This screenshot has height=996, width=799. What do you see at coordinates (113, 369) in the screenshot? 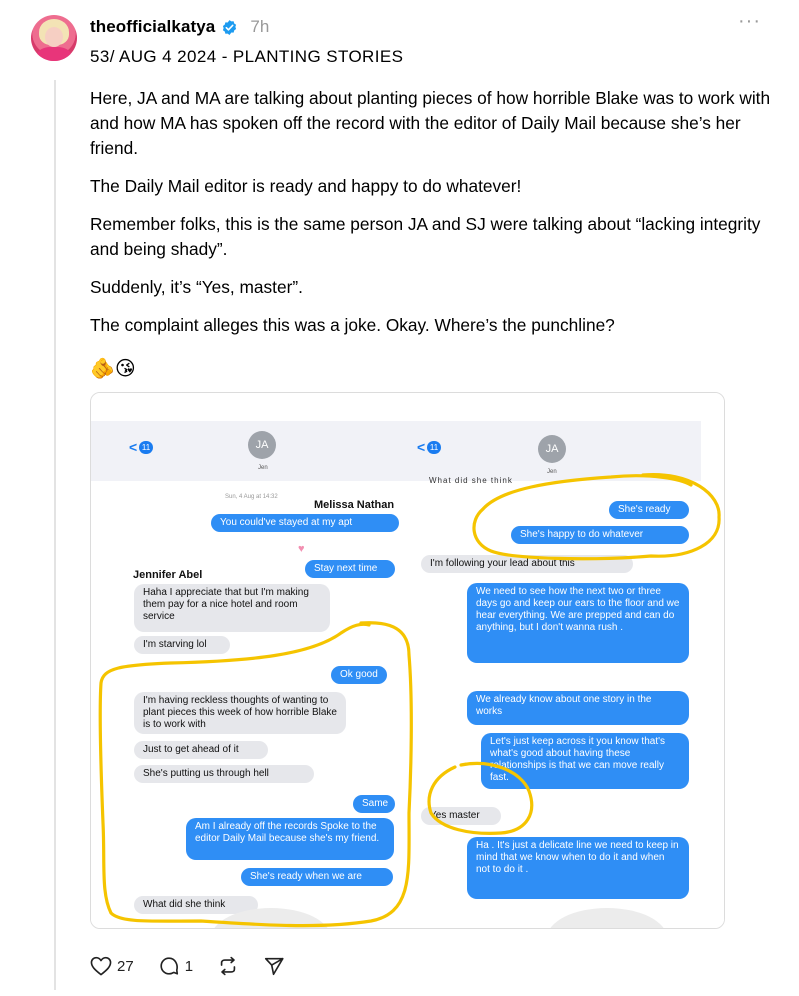
I see `emoji-line: 🫵😘` at bounding box center [113, 369].